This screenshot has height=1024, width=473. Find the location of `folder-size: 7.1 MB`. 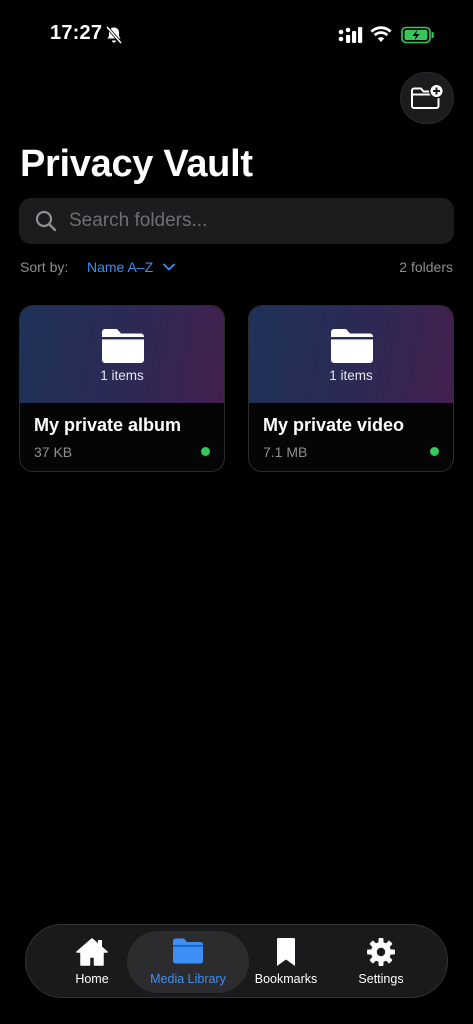

folder-size: 7.1 MB is located at coordinates (285, 452).